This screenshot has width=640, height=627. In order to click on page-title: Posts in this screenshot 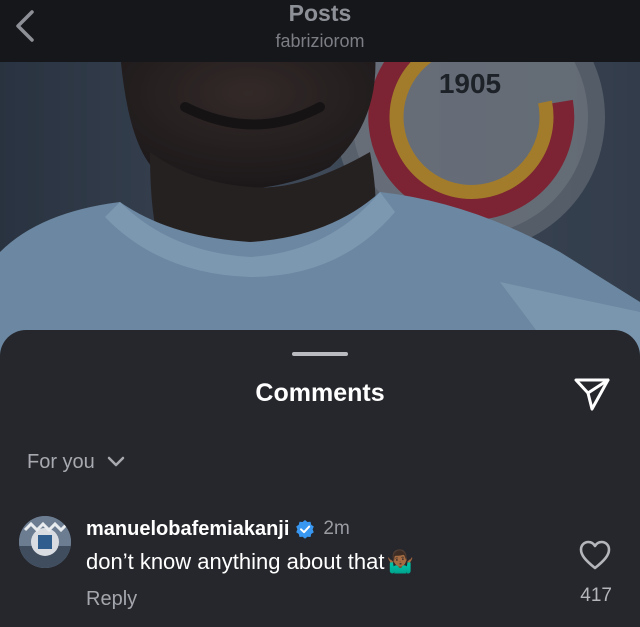, I will do `click(320, 13)`.